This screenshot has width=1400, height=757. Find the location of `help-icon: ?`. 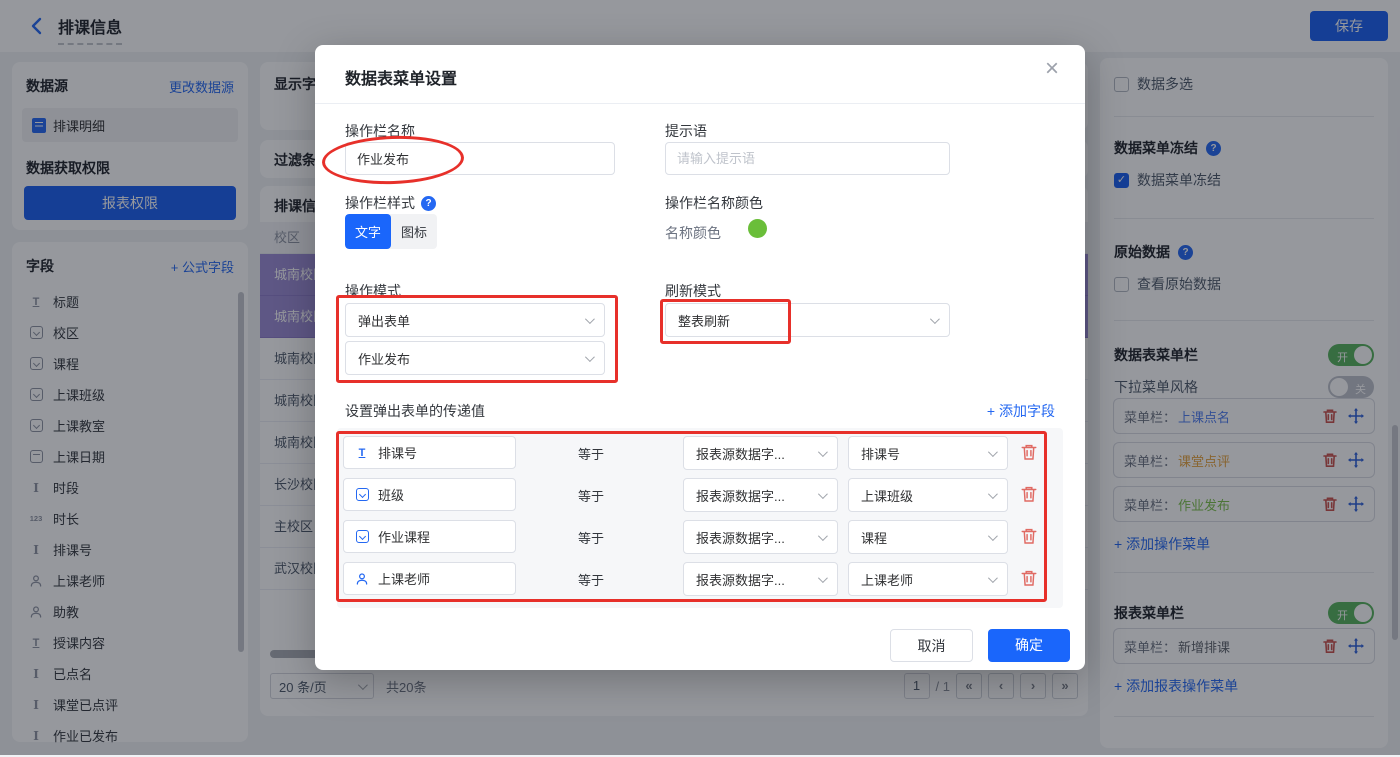

help-icon: ? is located at coordinates (428, 203).